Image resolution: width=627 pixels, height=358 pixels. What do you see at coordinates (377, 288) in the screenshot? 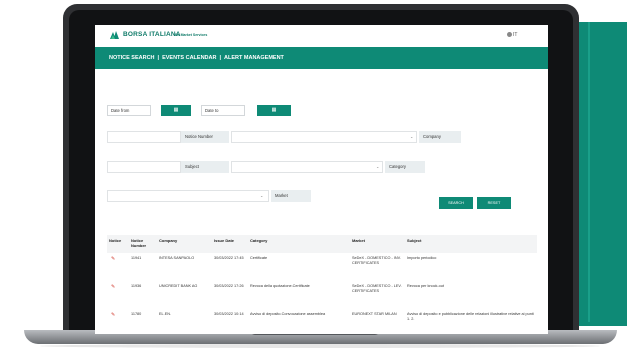
I see `cell-market: SeDeX - DOMESTICO - LEV. CERTIFICATES` at bounding box center [377, 288].